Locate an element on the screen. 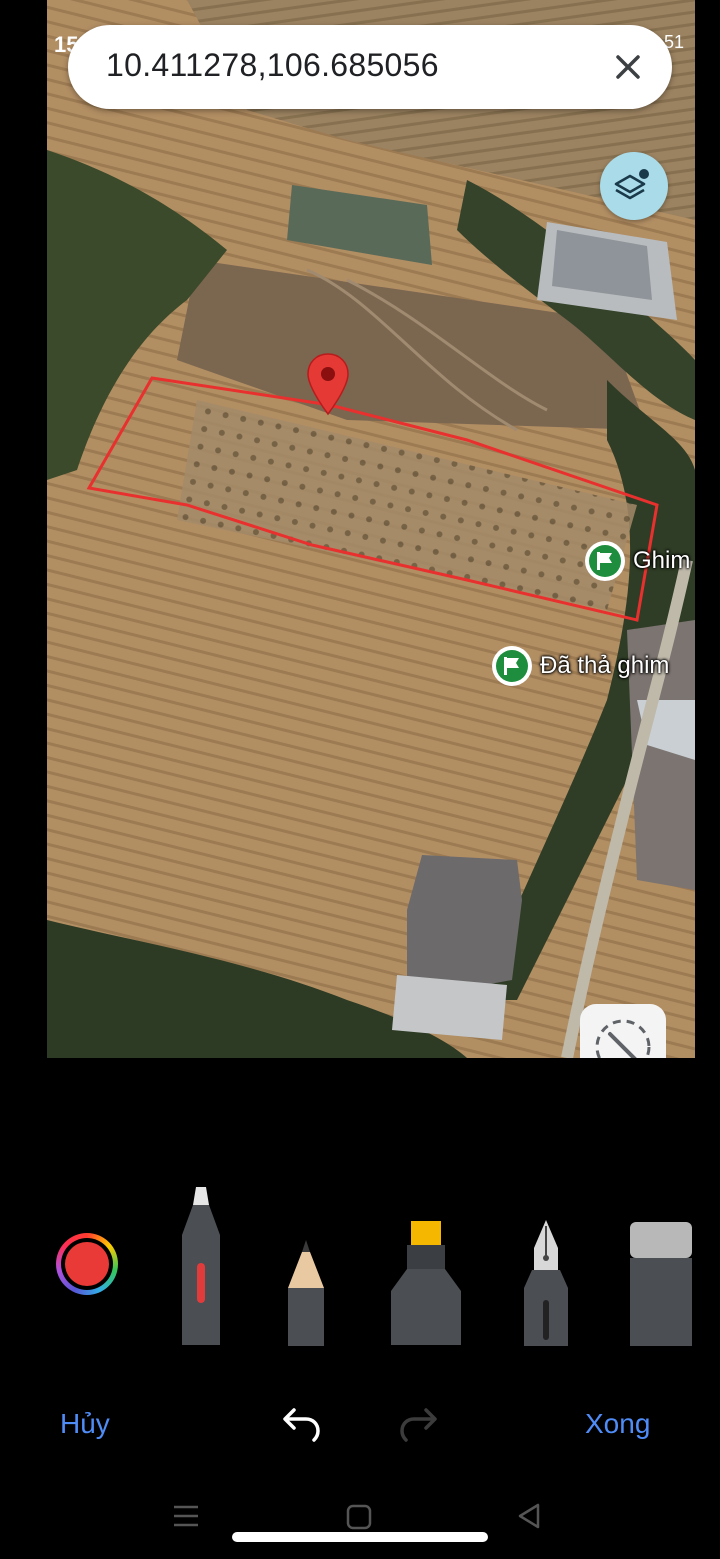 The width and height of the screenshot is (720, 1559). flag-pin-dropped: Đã thả ghim is located at coordinates (580, 666).